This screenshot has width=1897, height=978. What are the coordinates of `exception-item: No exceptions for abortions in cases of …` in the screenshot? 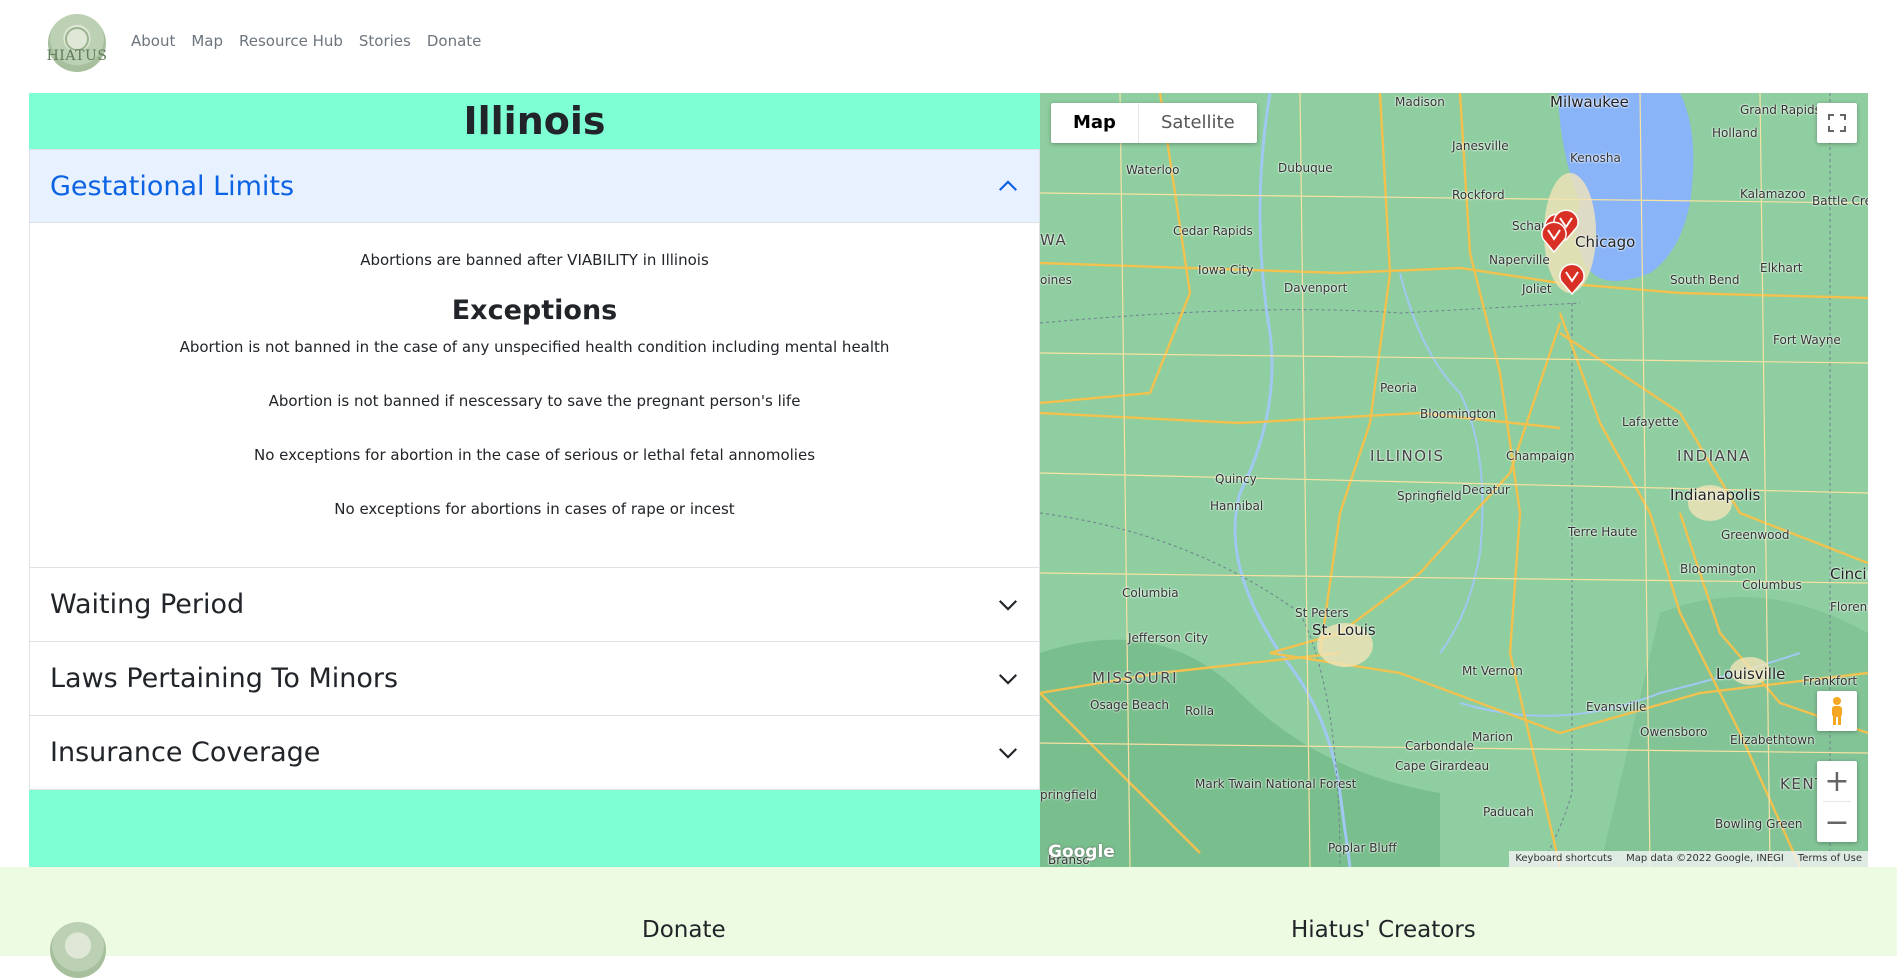 It's located at (534, 509).